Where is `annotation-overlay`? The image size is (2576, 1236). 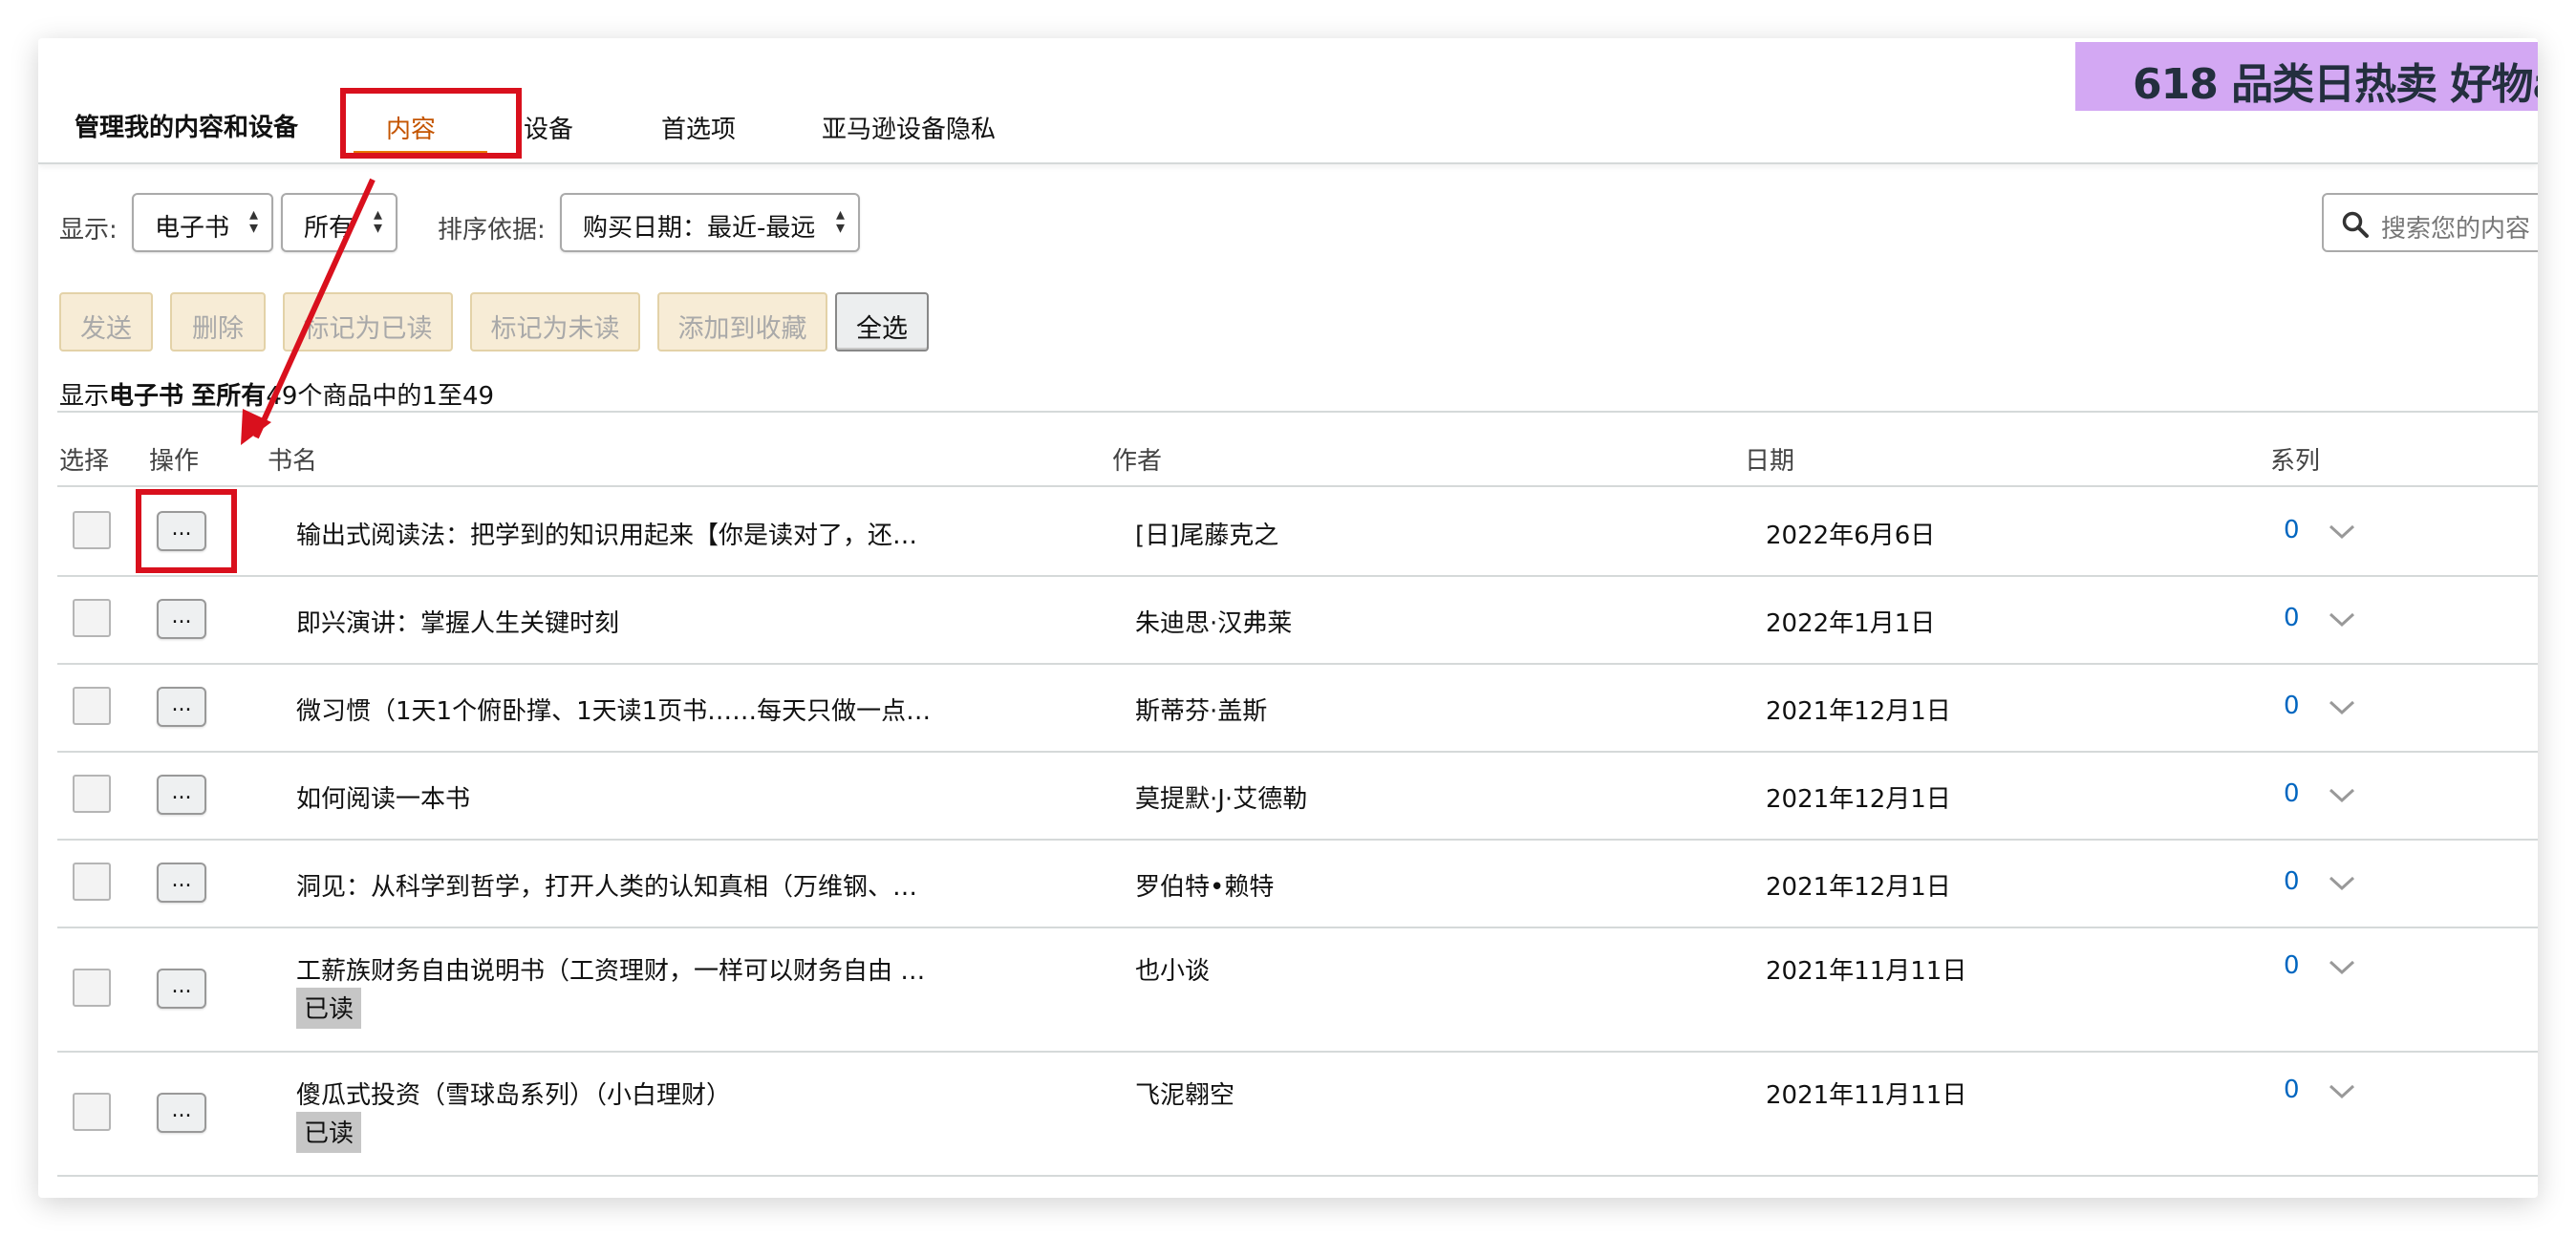 annotation-overlay is located at coordinates (308, 311).